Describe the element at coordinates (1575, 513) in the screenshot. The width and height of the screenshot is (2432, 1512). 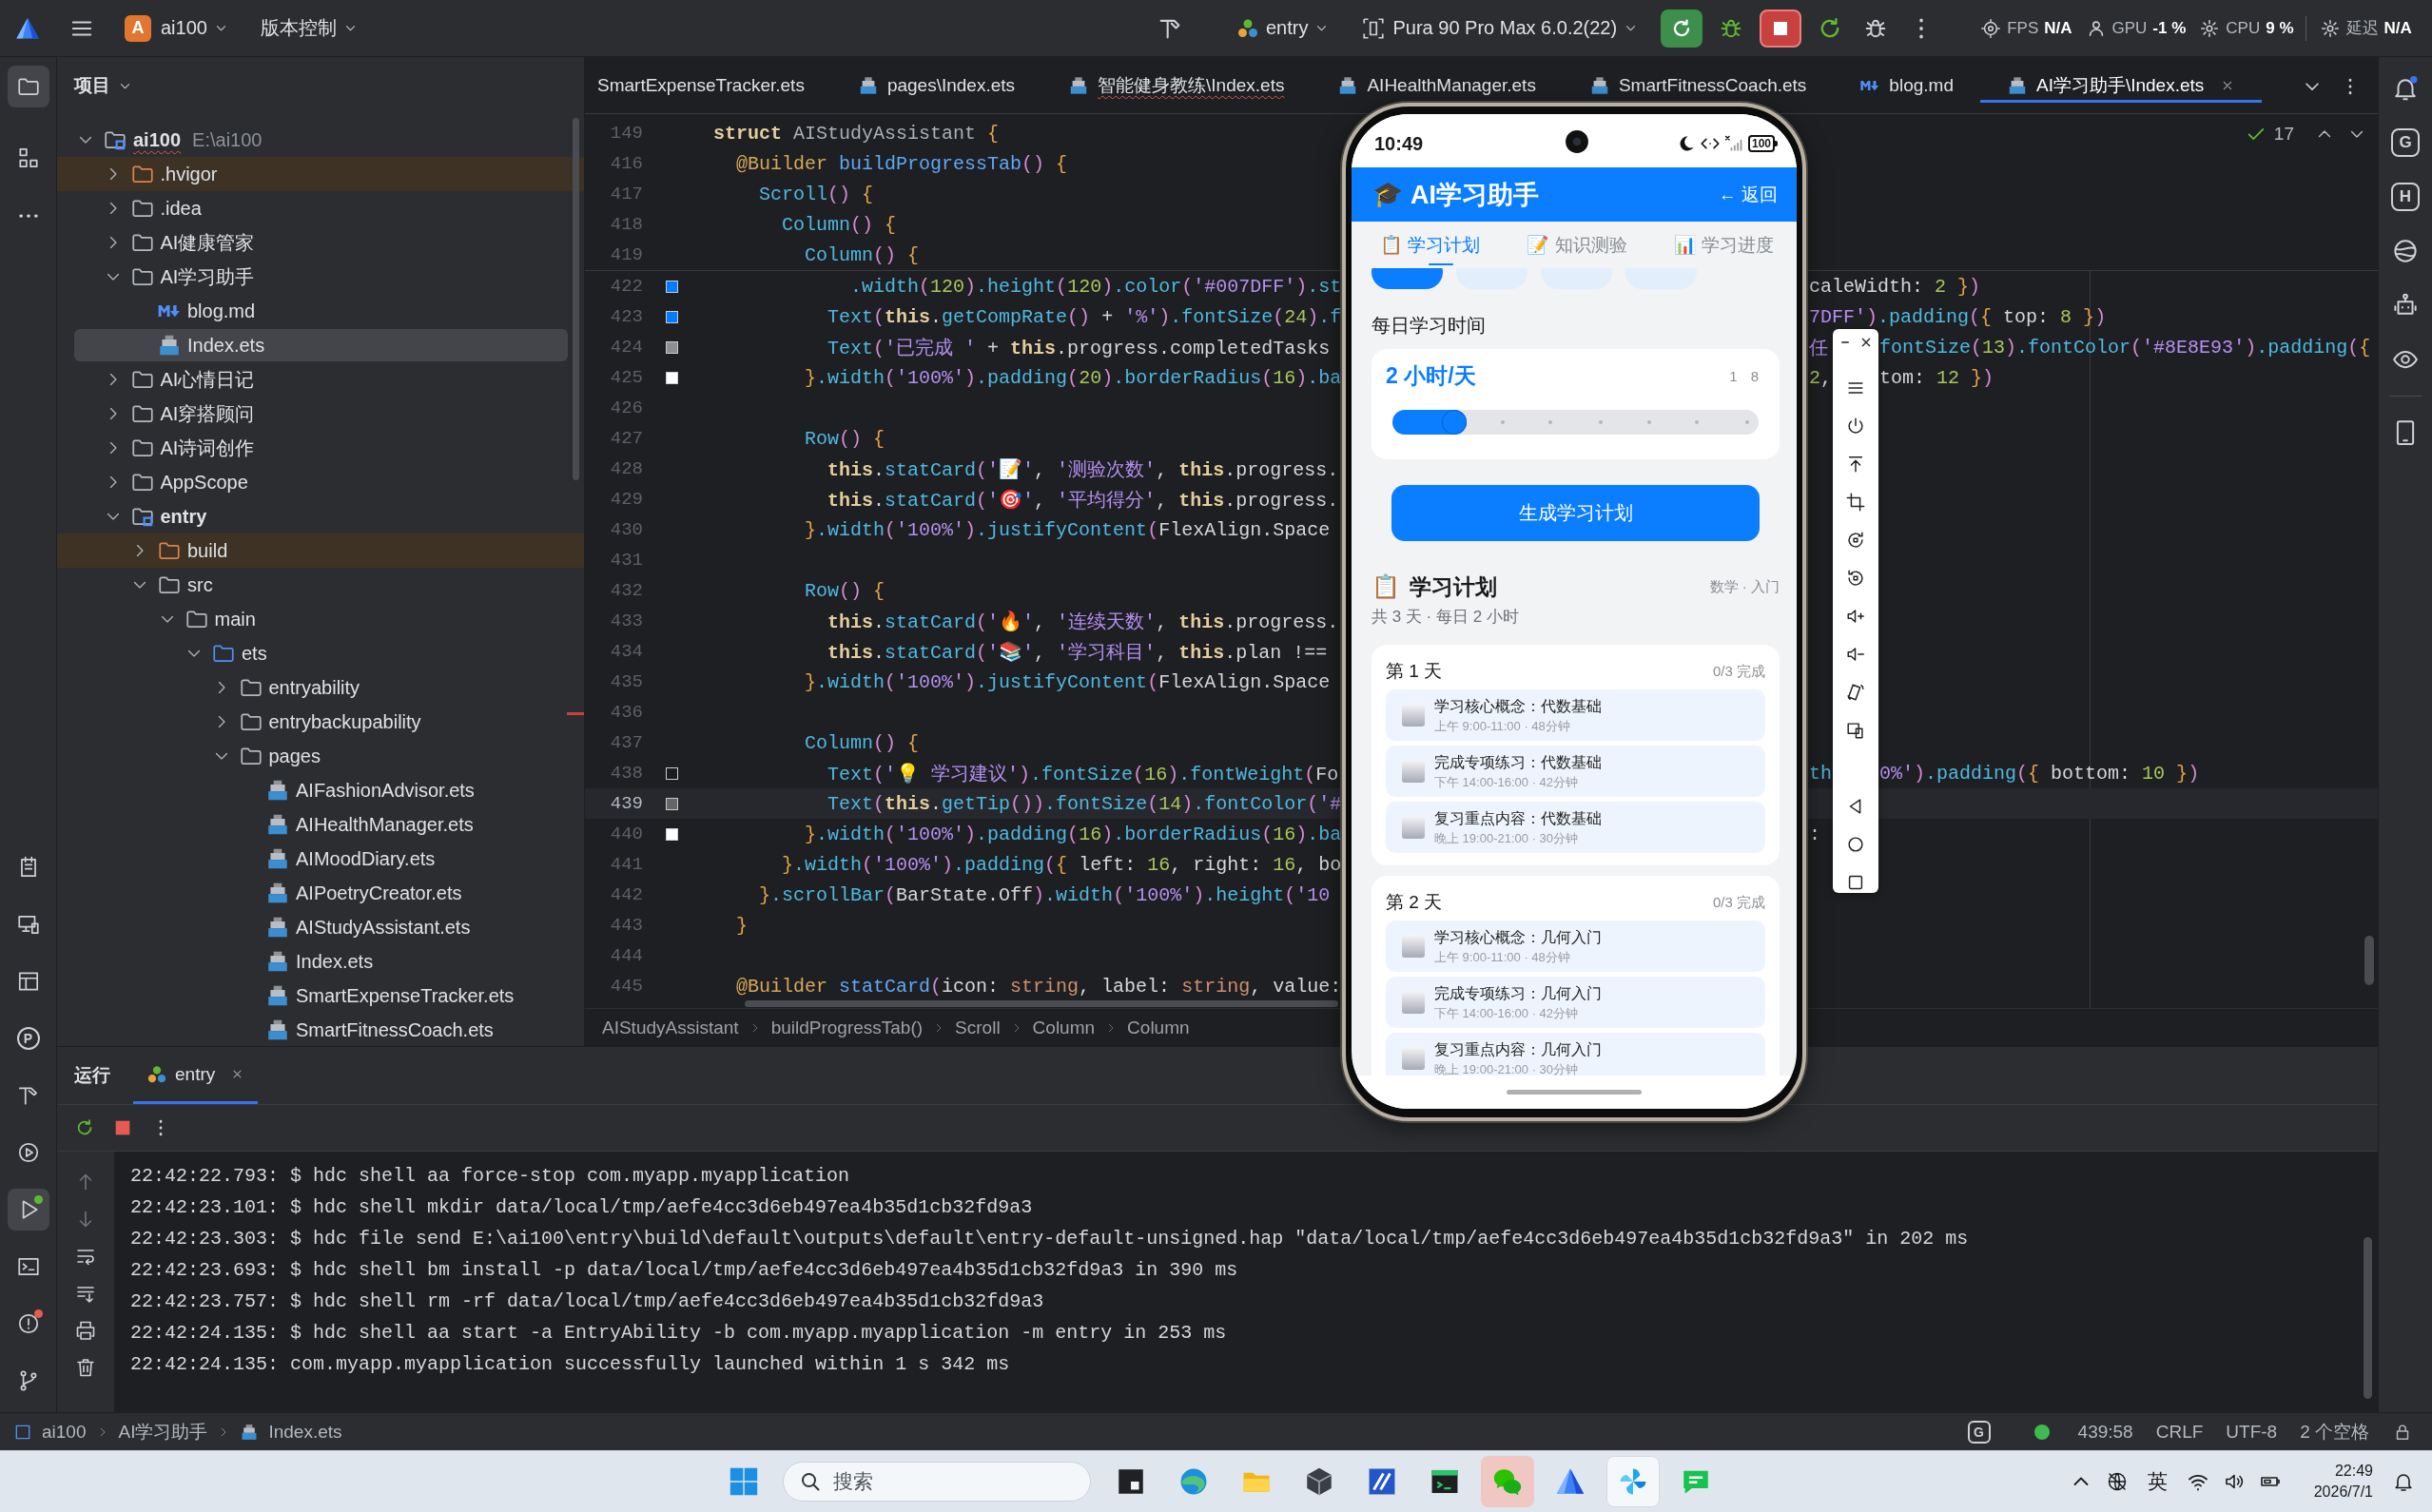
I see `generate-plan-button: 生成学习计划` at that location.